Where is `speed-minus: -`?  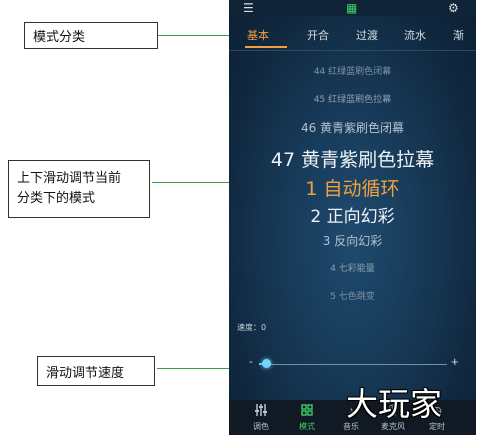
speed-minus: - is located at coordinates (251, 362).